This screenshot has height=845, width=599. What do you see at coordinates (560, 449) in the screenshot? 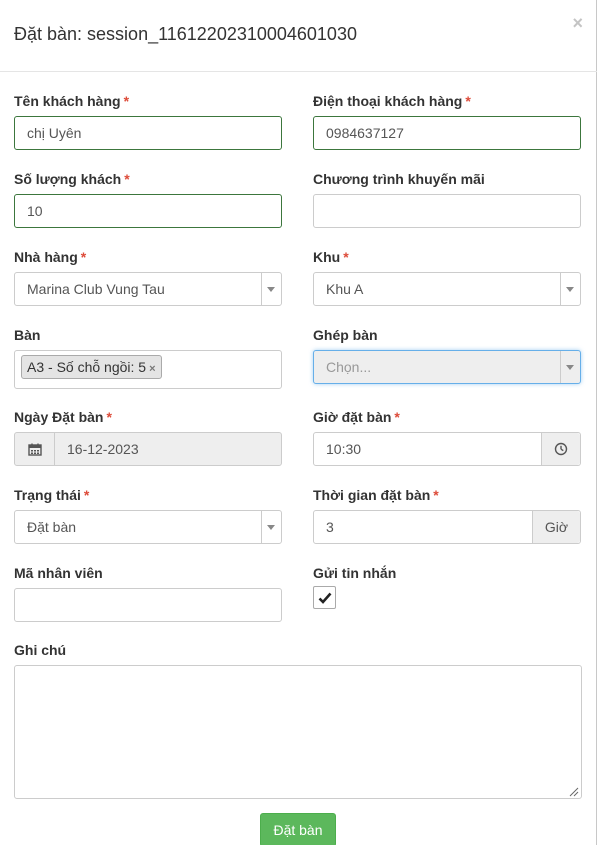
I see `clock-icon` at bounding box center [560, 449].